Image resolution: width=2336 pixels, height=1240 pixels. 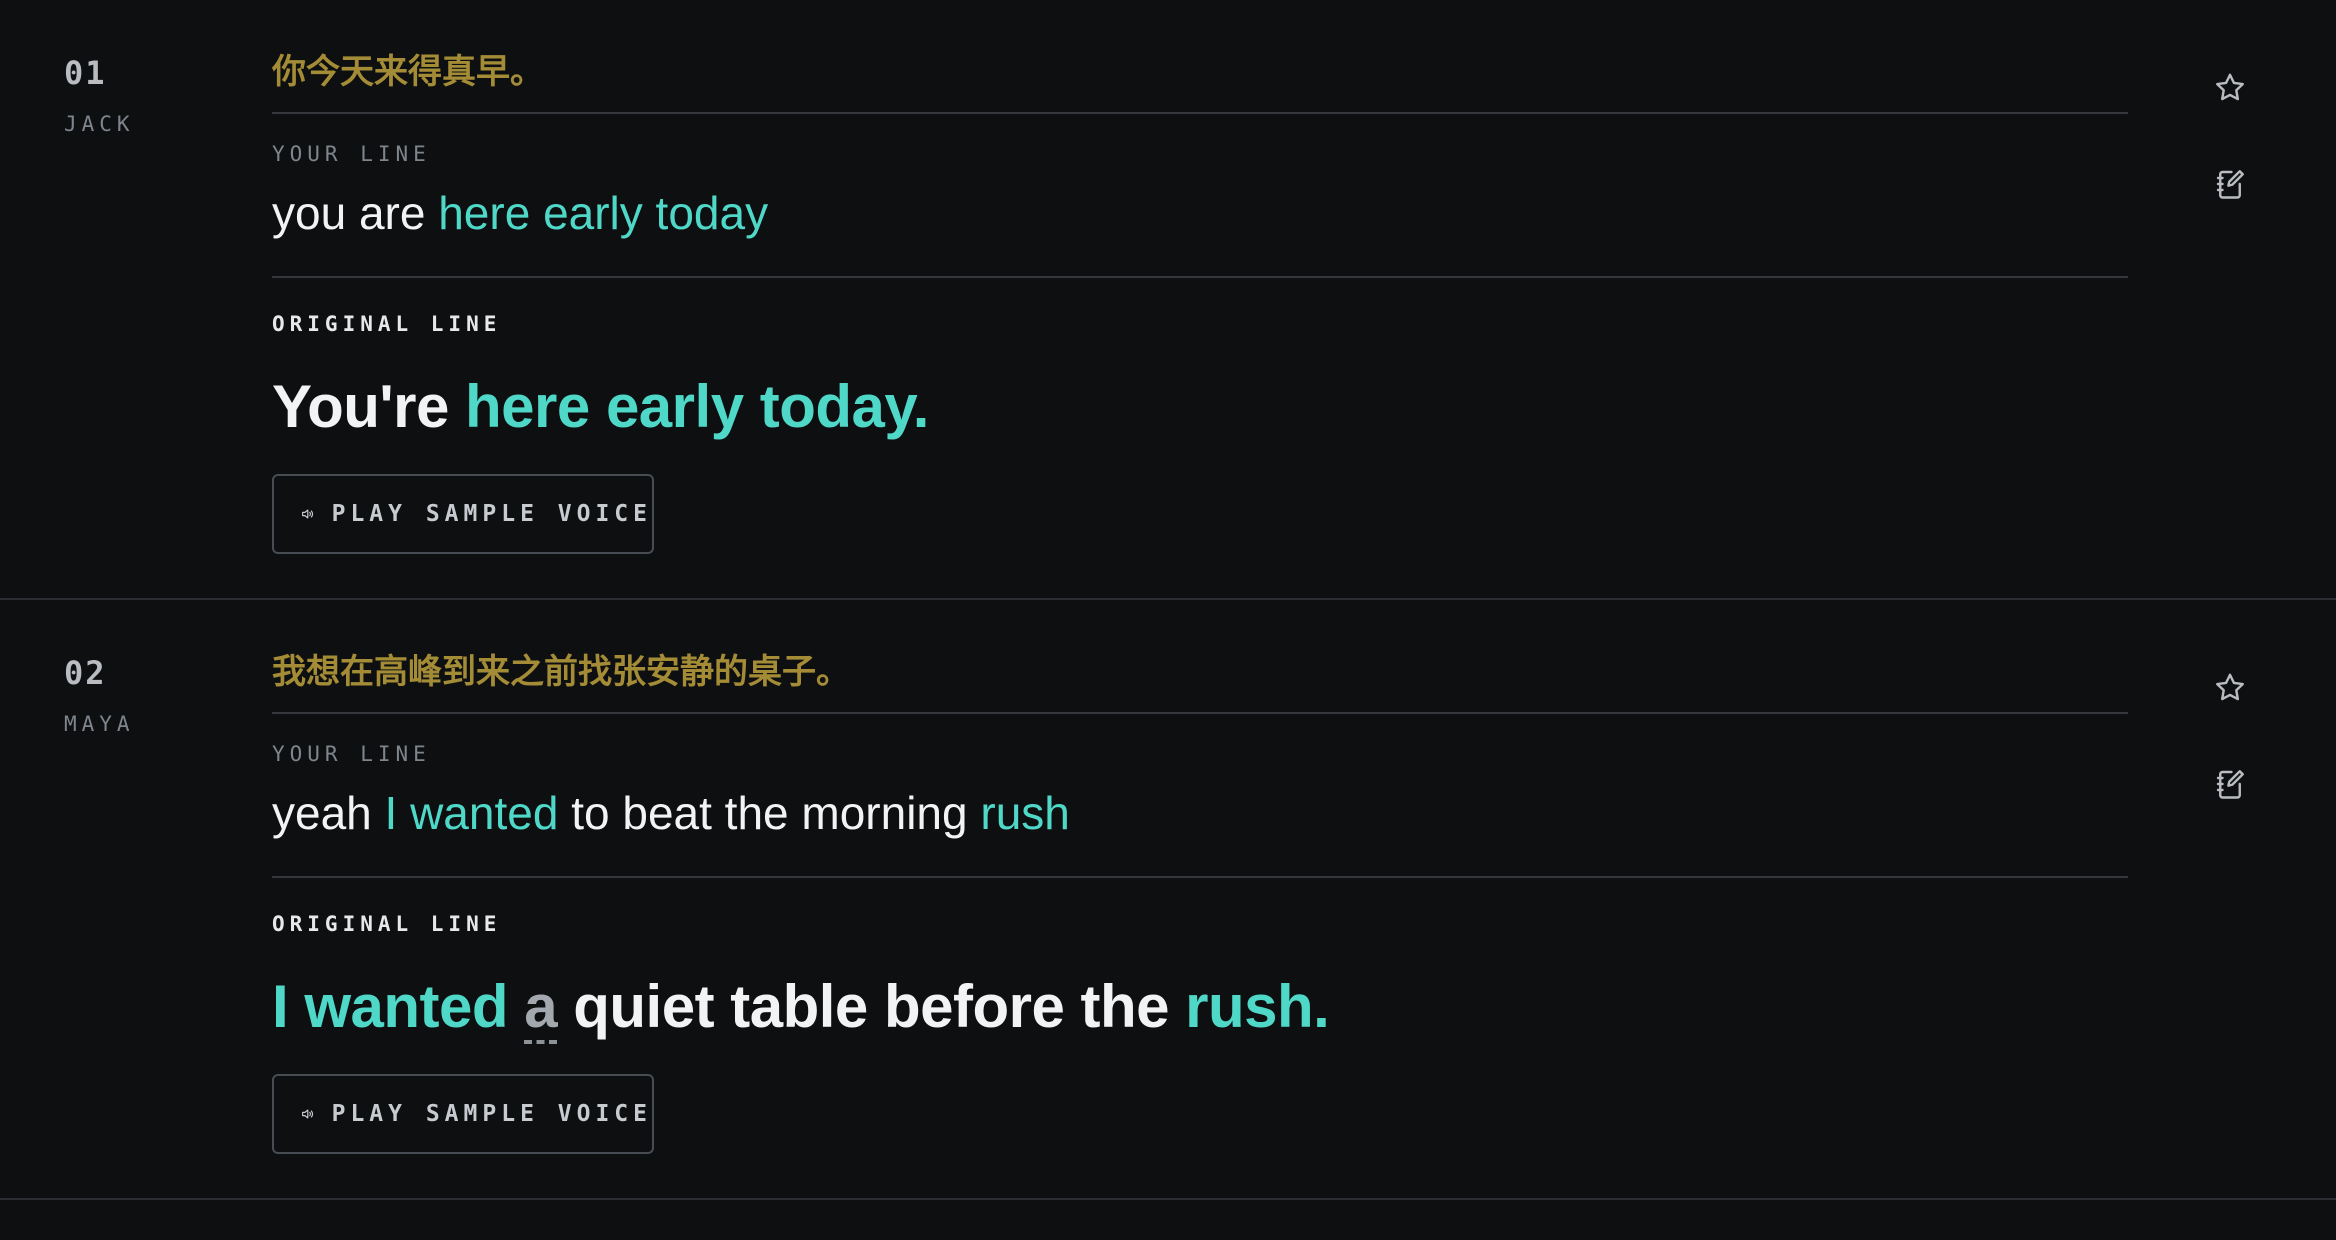 I want to click on your-line-segment: to beat the morning, so click(x=769, y=813).